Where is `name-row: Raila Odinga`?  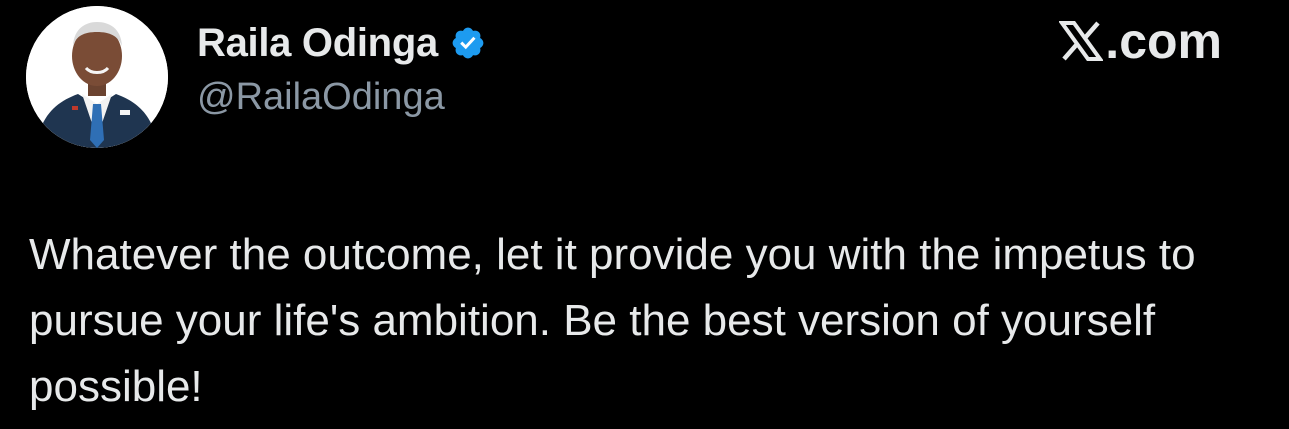 name-row: Raila Odinga is located at coordinates (341, 43).